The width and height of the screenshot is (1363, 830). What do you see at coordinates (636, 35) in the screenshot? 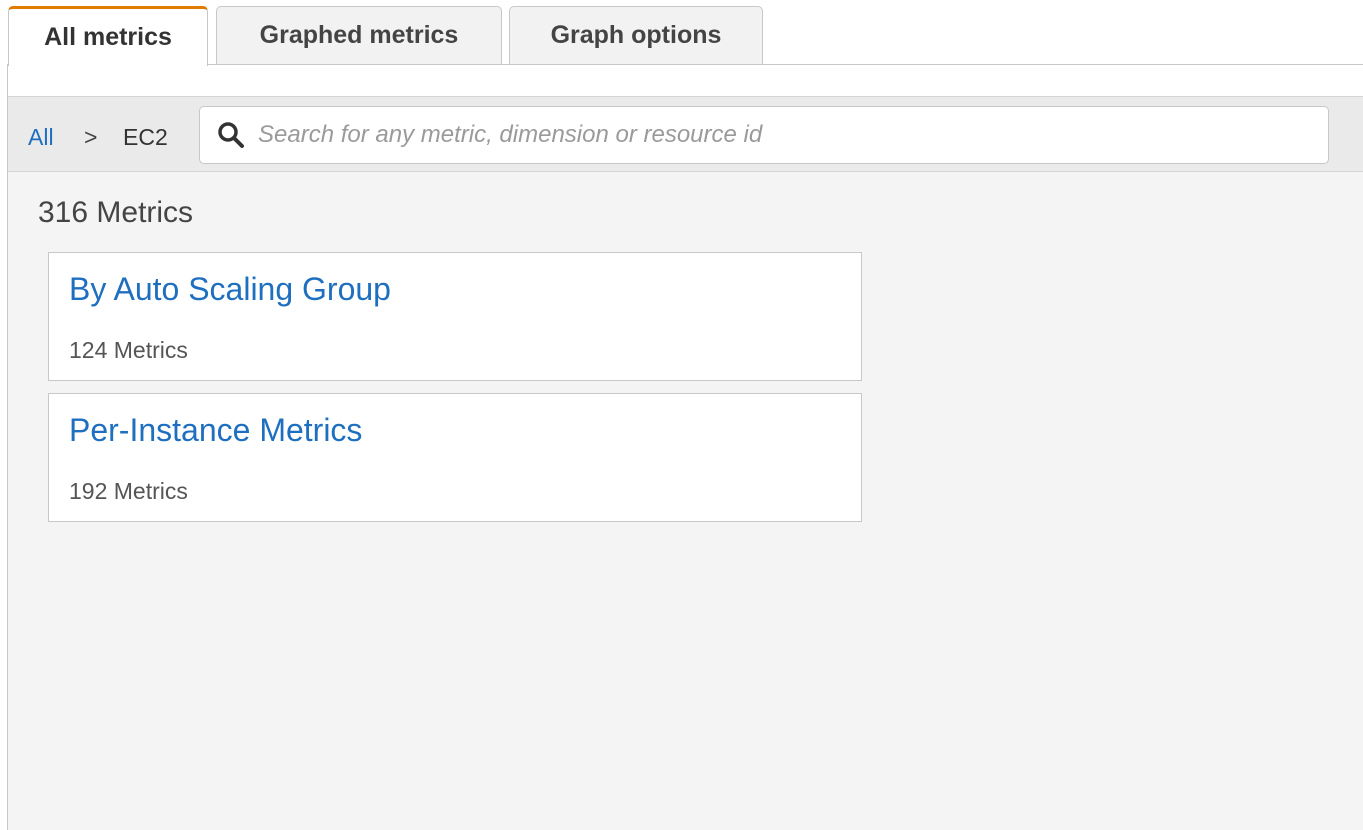
I see `tab-graph-options: Graph options` at bounding box center [636, 35].